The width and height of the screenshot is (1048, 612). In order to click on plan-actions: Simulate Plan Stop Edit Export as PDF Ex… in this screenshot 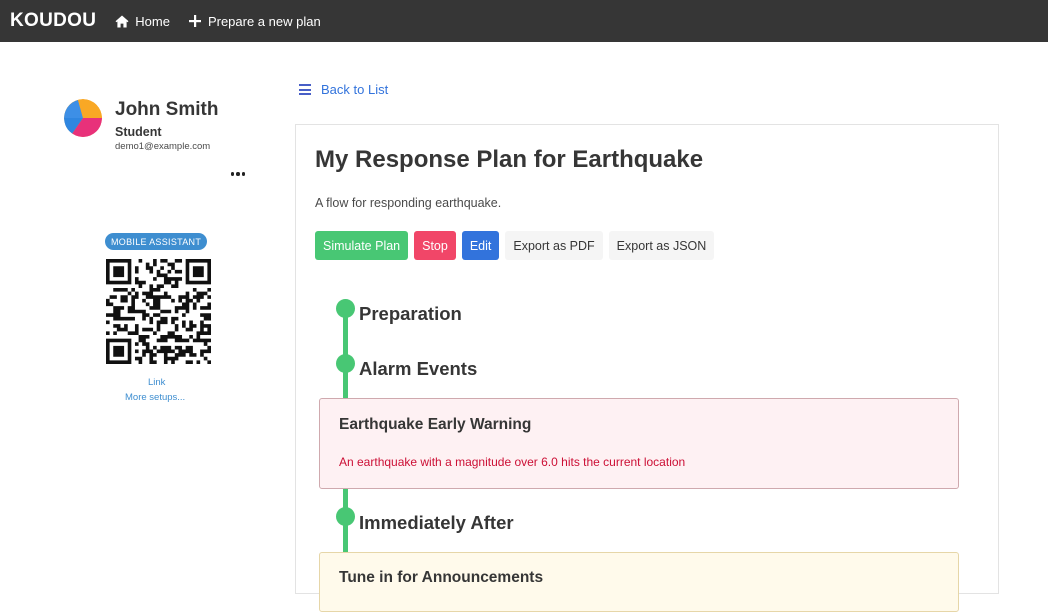, I will do `click(515, 245)`.